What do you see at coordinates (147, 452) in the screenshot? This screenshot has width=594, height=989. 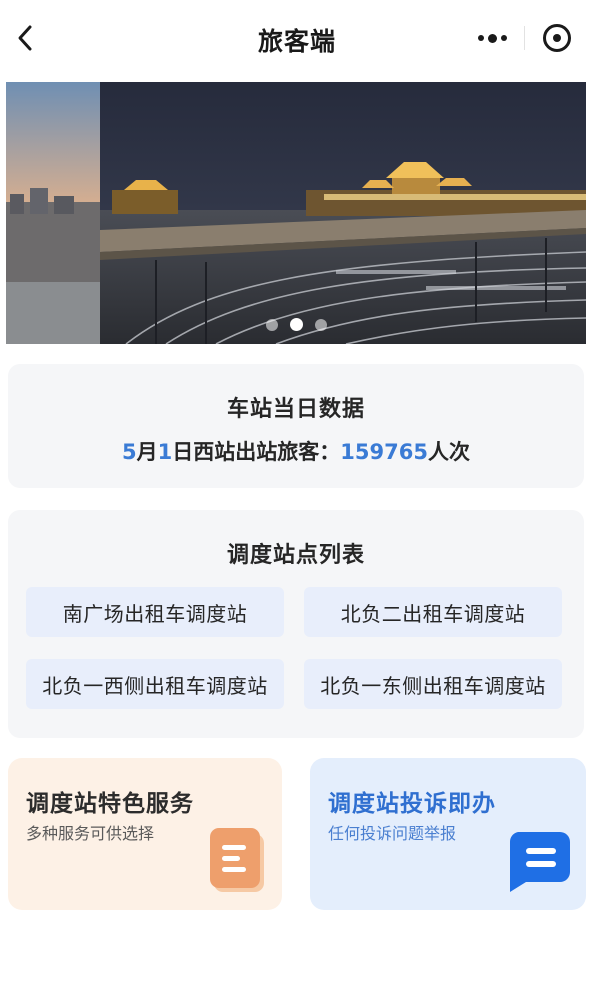 I see `data-month-unit: 月` at bounding box center [147, 452].